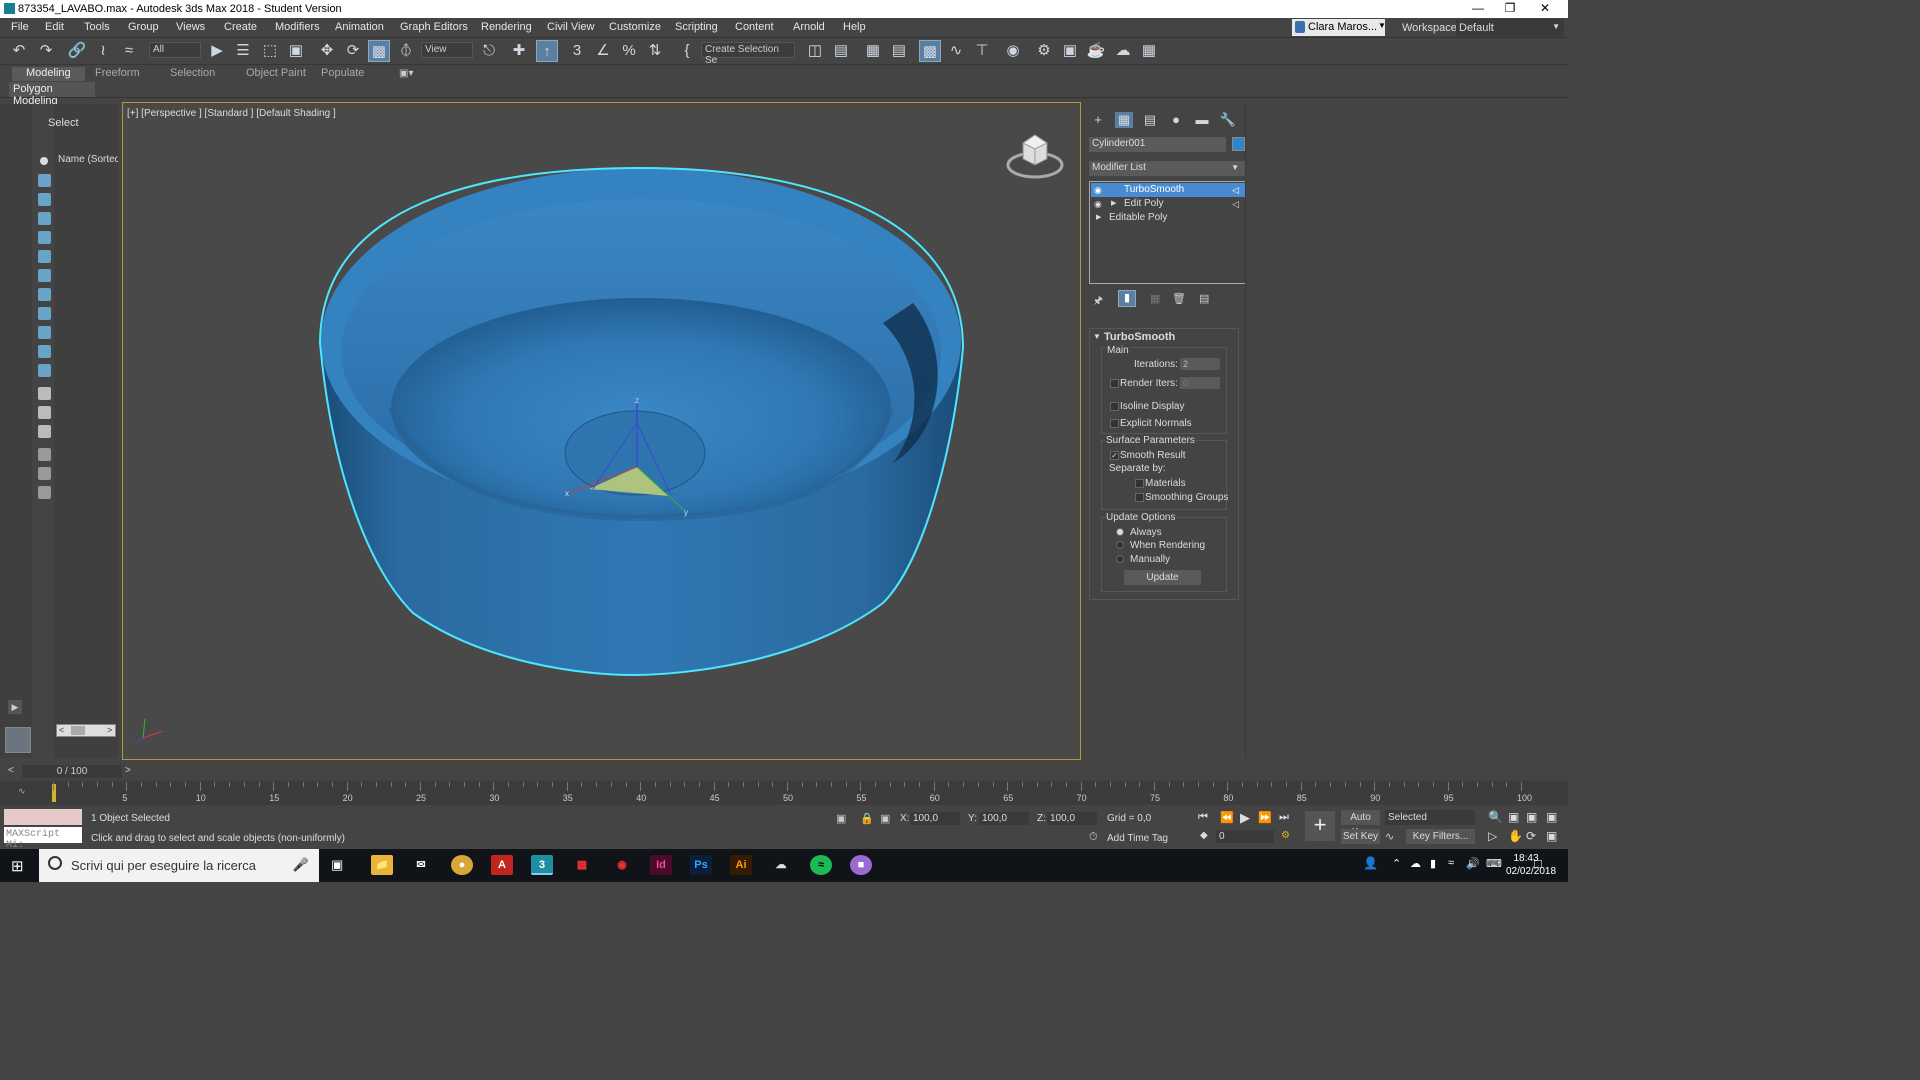 The height and width of the screenshot is (1080, 1920). What do you see at coordinates (935, 818) in the screenshot?
I see `x-coordinate-field: 100,0` at bounding box center [935, 818].